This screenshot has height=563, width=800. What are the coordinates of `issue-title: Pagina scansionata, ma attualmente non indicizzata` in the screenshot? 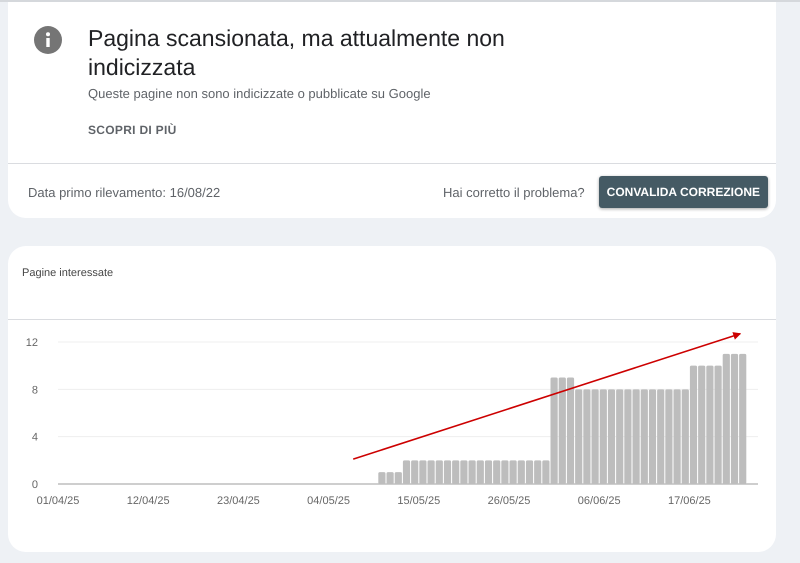 It's located at (297, 53).